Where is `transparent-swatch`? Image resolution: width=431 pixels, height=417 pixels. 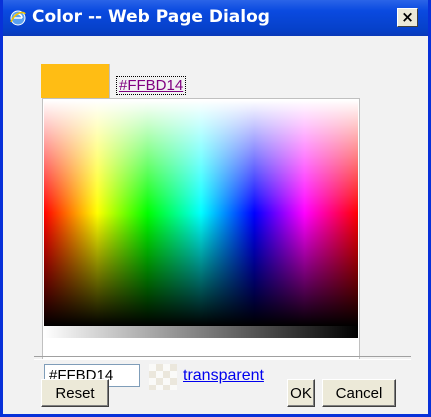
transparent-swatch is located at coordinates (163, 377).